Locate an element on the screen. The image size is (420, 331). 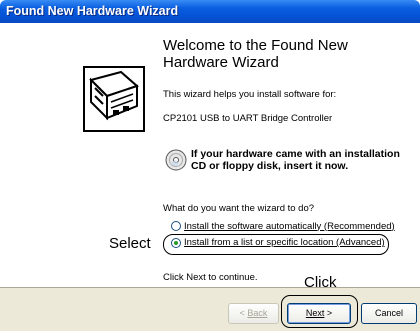
window-title: Found New Hardware Wizard is located at coordinates (92, 11).